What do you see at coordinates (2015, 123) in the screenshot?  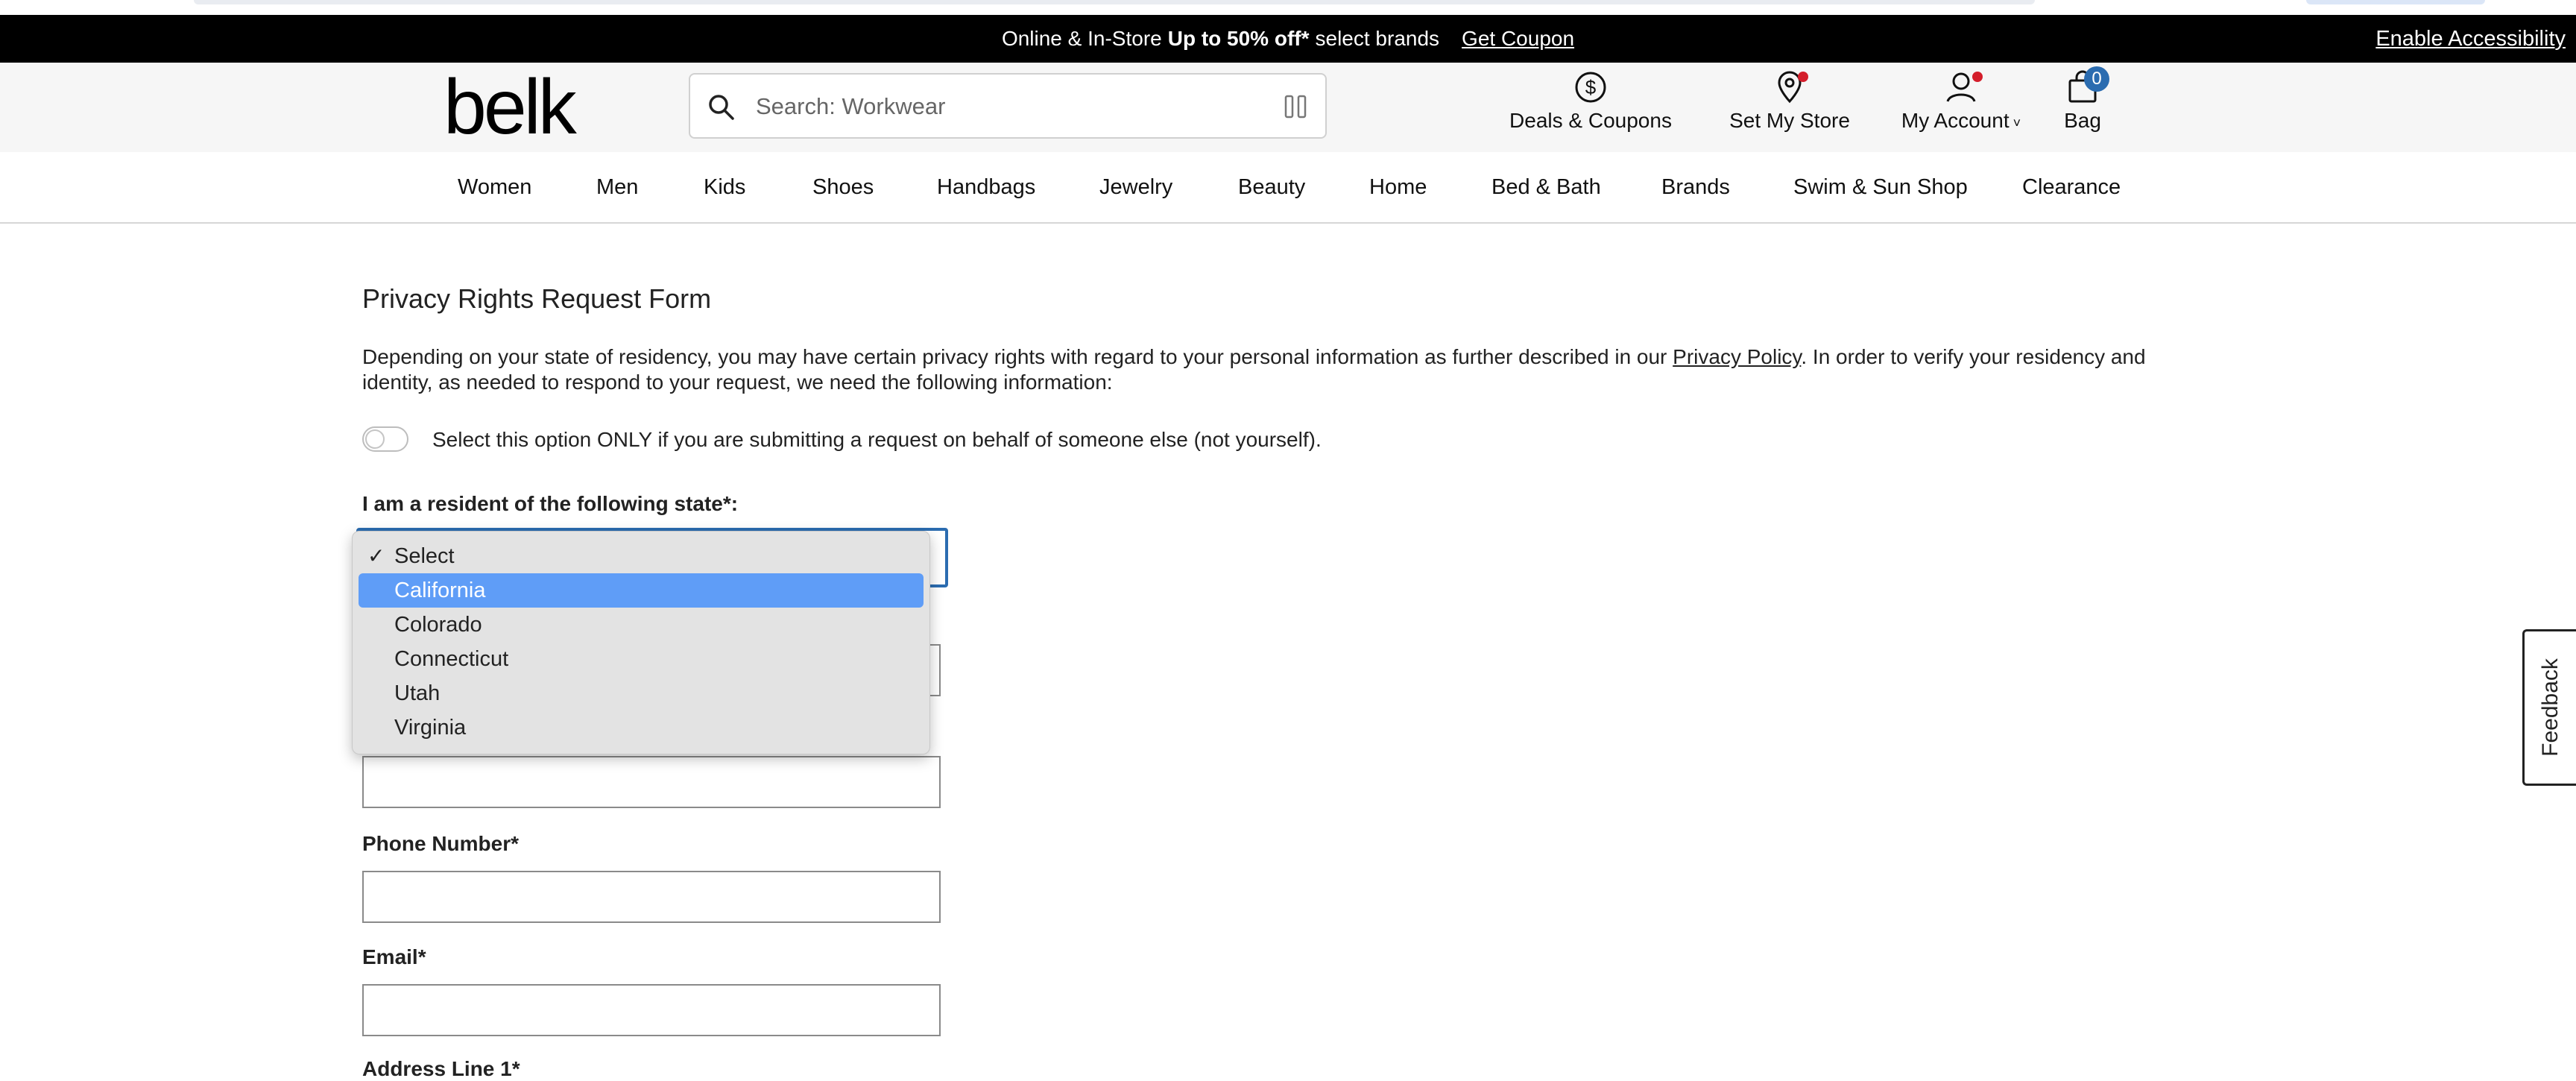 I see `chevron-down-icon: ˅` at bounding box center [2015, 123].